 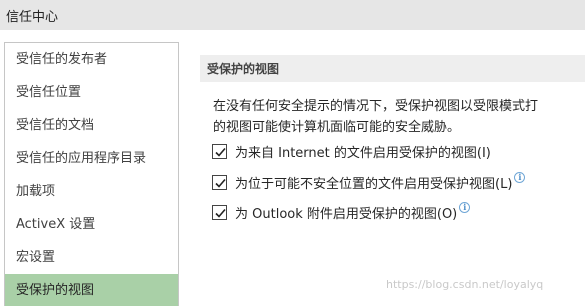 I want to click on internet-files-label: 为来自 Internet 的文件启用受保护的视图(I), so click(x=363, y=153).